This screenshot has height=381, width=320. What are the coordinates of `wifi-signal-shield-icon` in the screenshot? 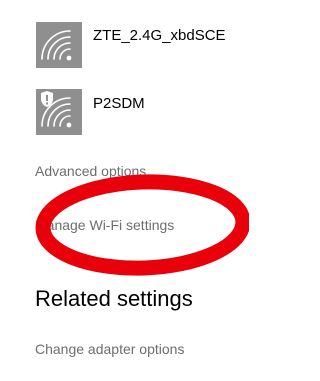 It's located at (59, 112).